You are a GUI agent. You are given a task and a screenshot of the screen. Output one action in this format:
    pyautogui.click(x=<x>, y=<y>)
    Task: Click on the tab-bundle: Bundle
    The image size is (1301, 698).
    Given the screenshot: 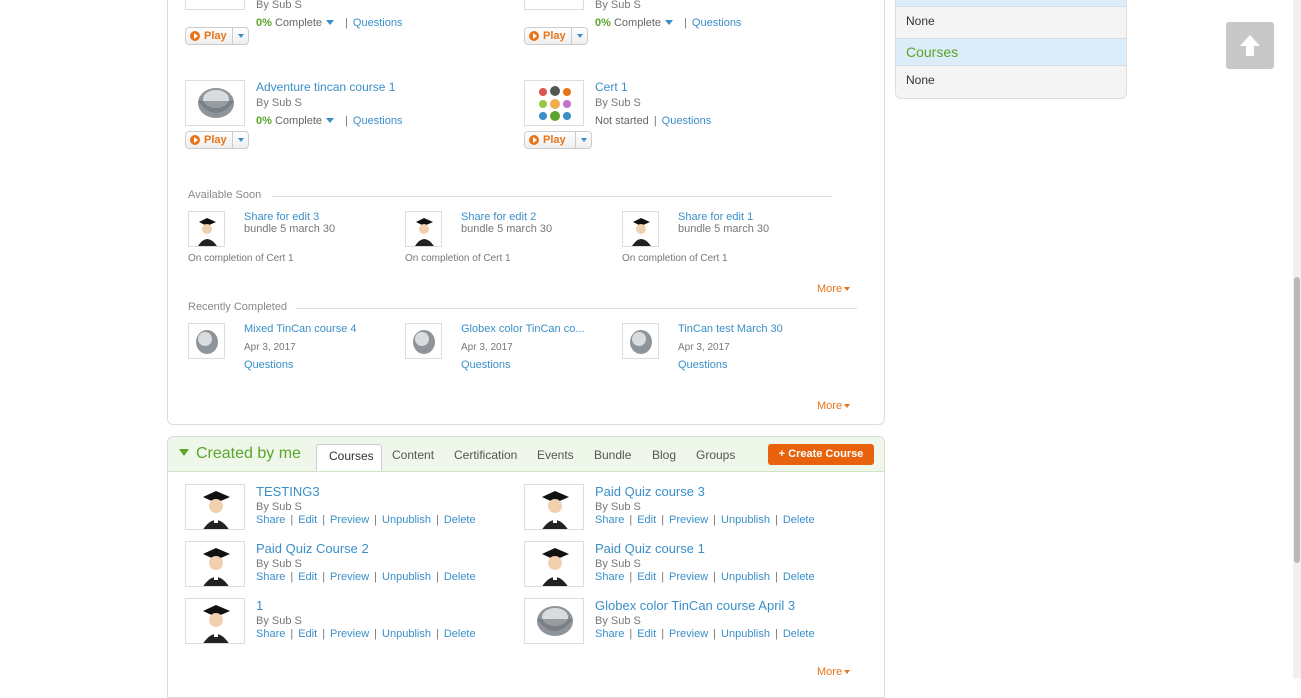 What is the action you would take?
    pyautogui.click(x=612, y=455)
    